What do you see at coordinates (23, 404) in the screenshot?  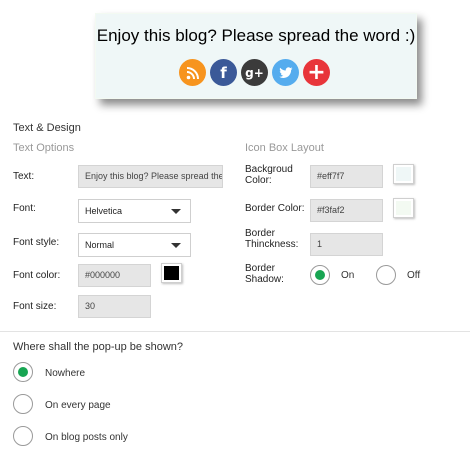 I see `show-every-page-radio` at bounding box center [23, 404].